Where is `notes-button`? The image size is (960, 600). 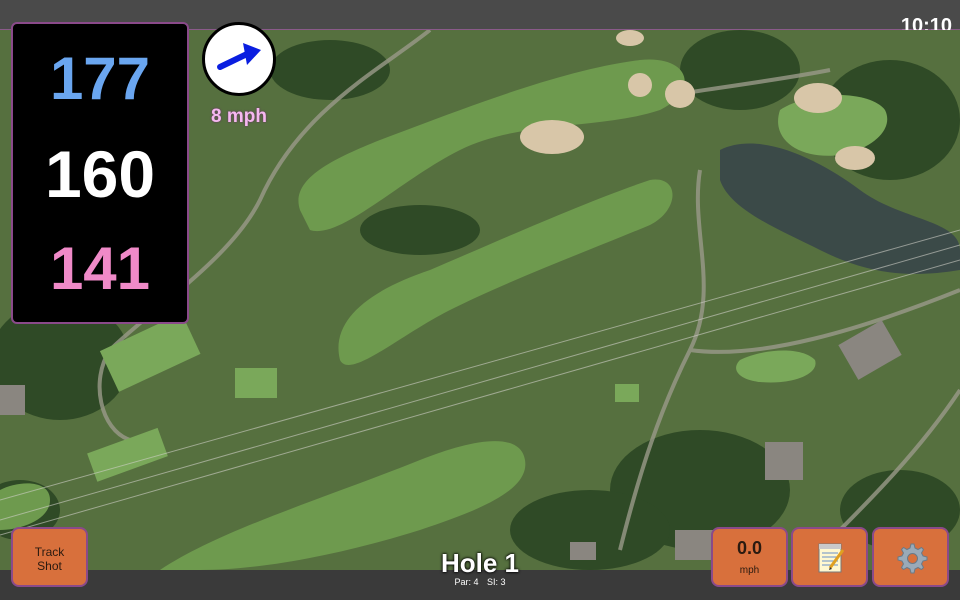
notes-button is located at coordinates (829, 557).